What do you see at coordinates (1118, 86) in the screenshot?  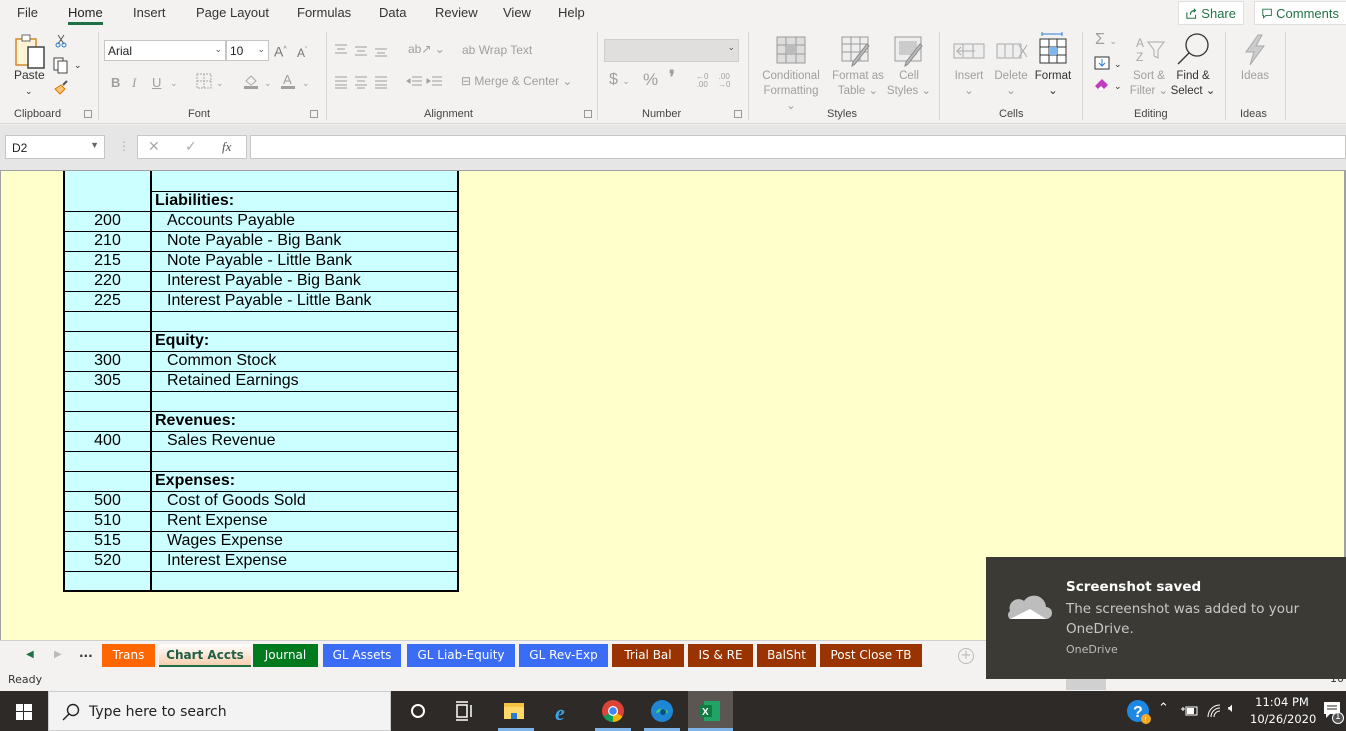 I see `clear-dropdown-icon: ⌄` at bounding box center [1118, 86].